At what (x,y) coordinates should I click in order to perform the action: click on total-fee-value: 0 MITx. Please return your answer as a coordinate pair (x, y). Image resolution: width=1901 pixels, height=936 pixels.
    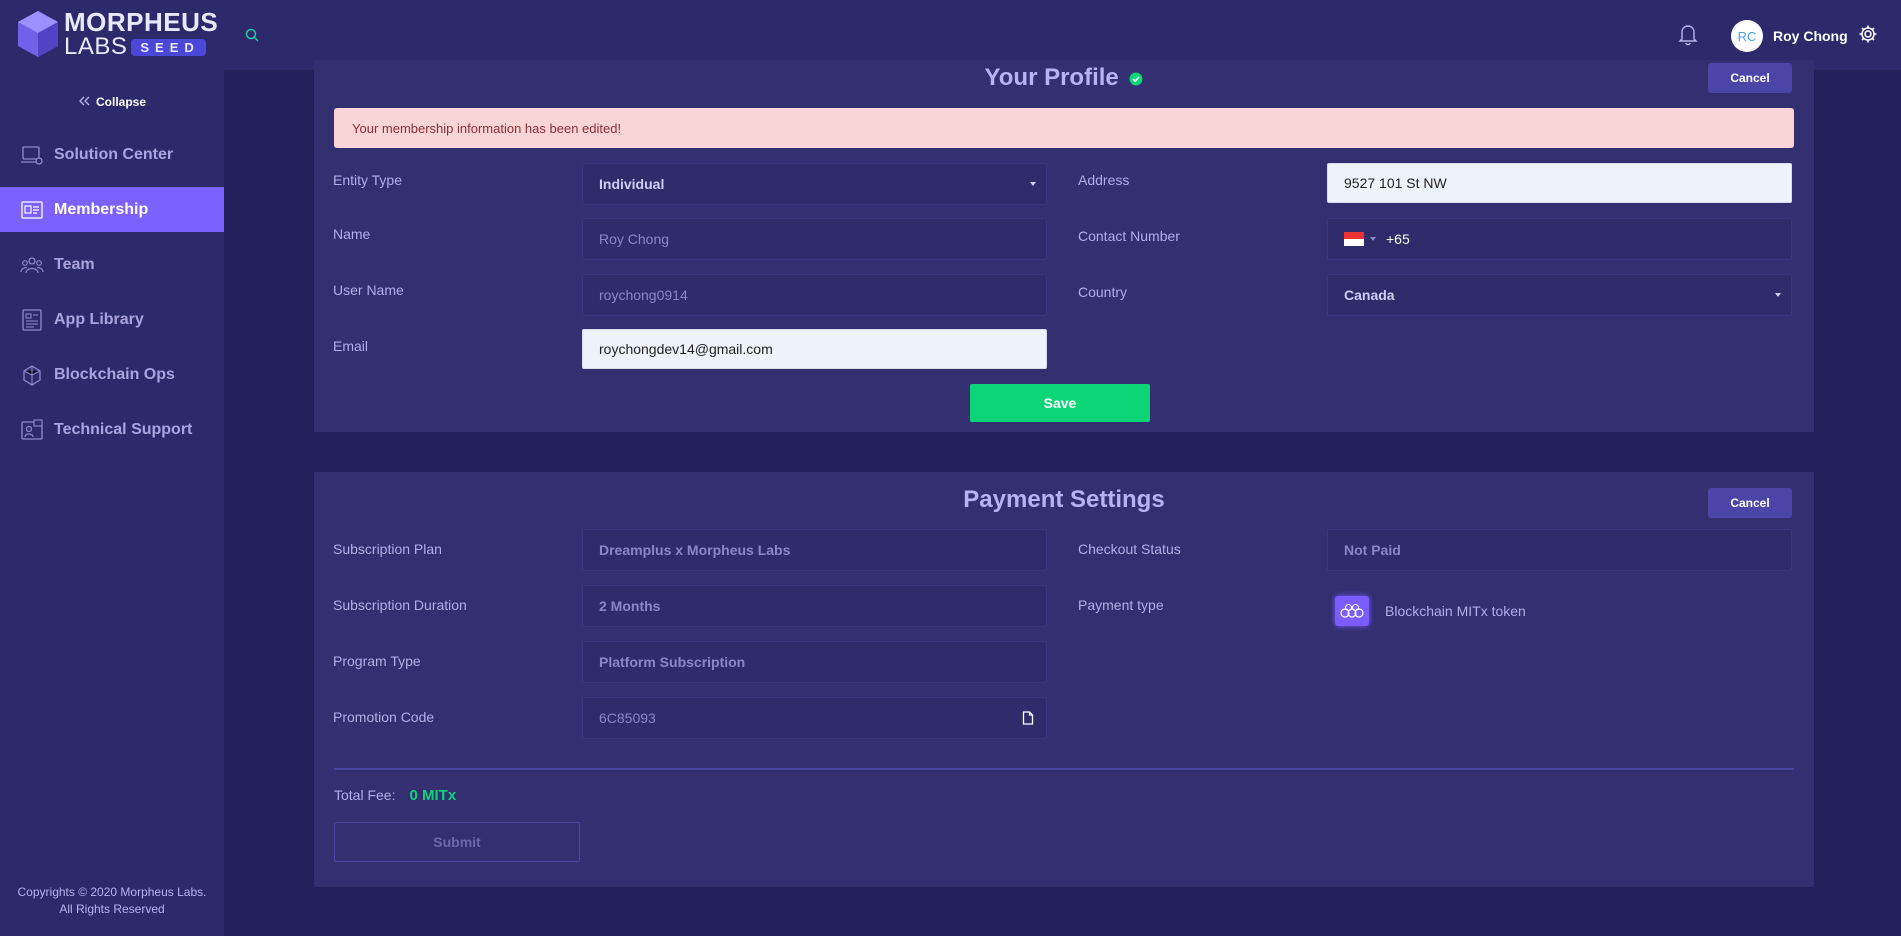
    Looking at the image, I should click on (433, 795).